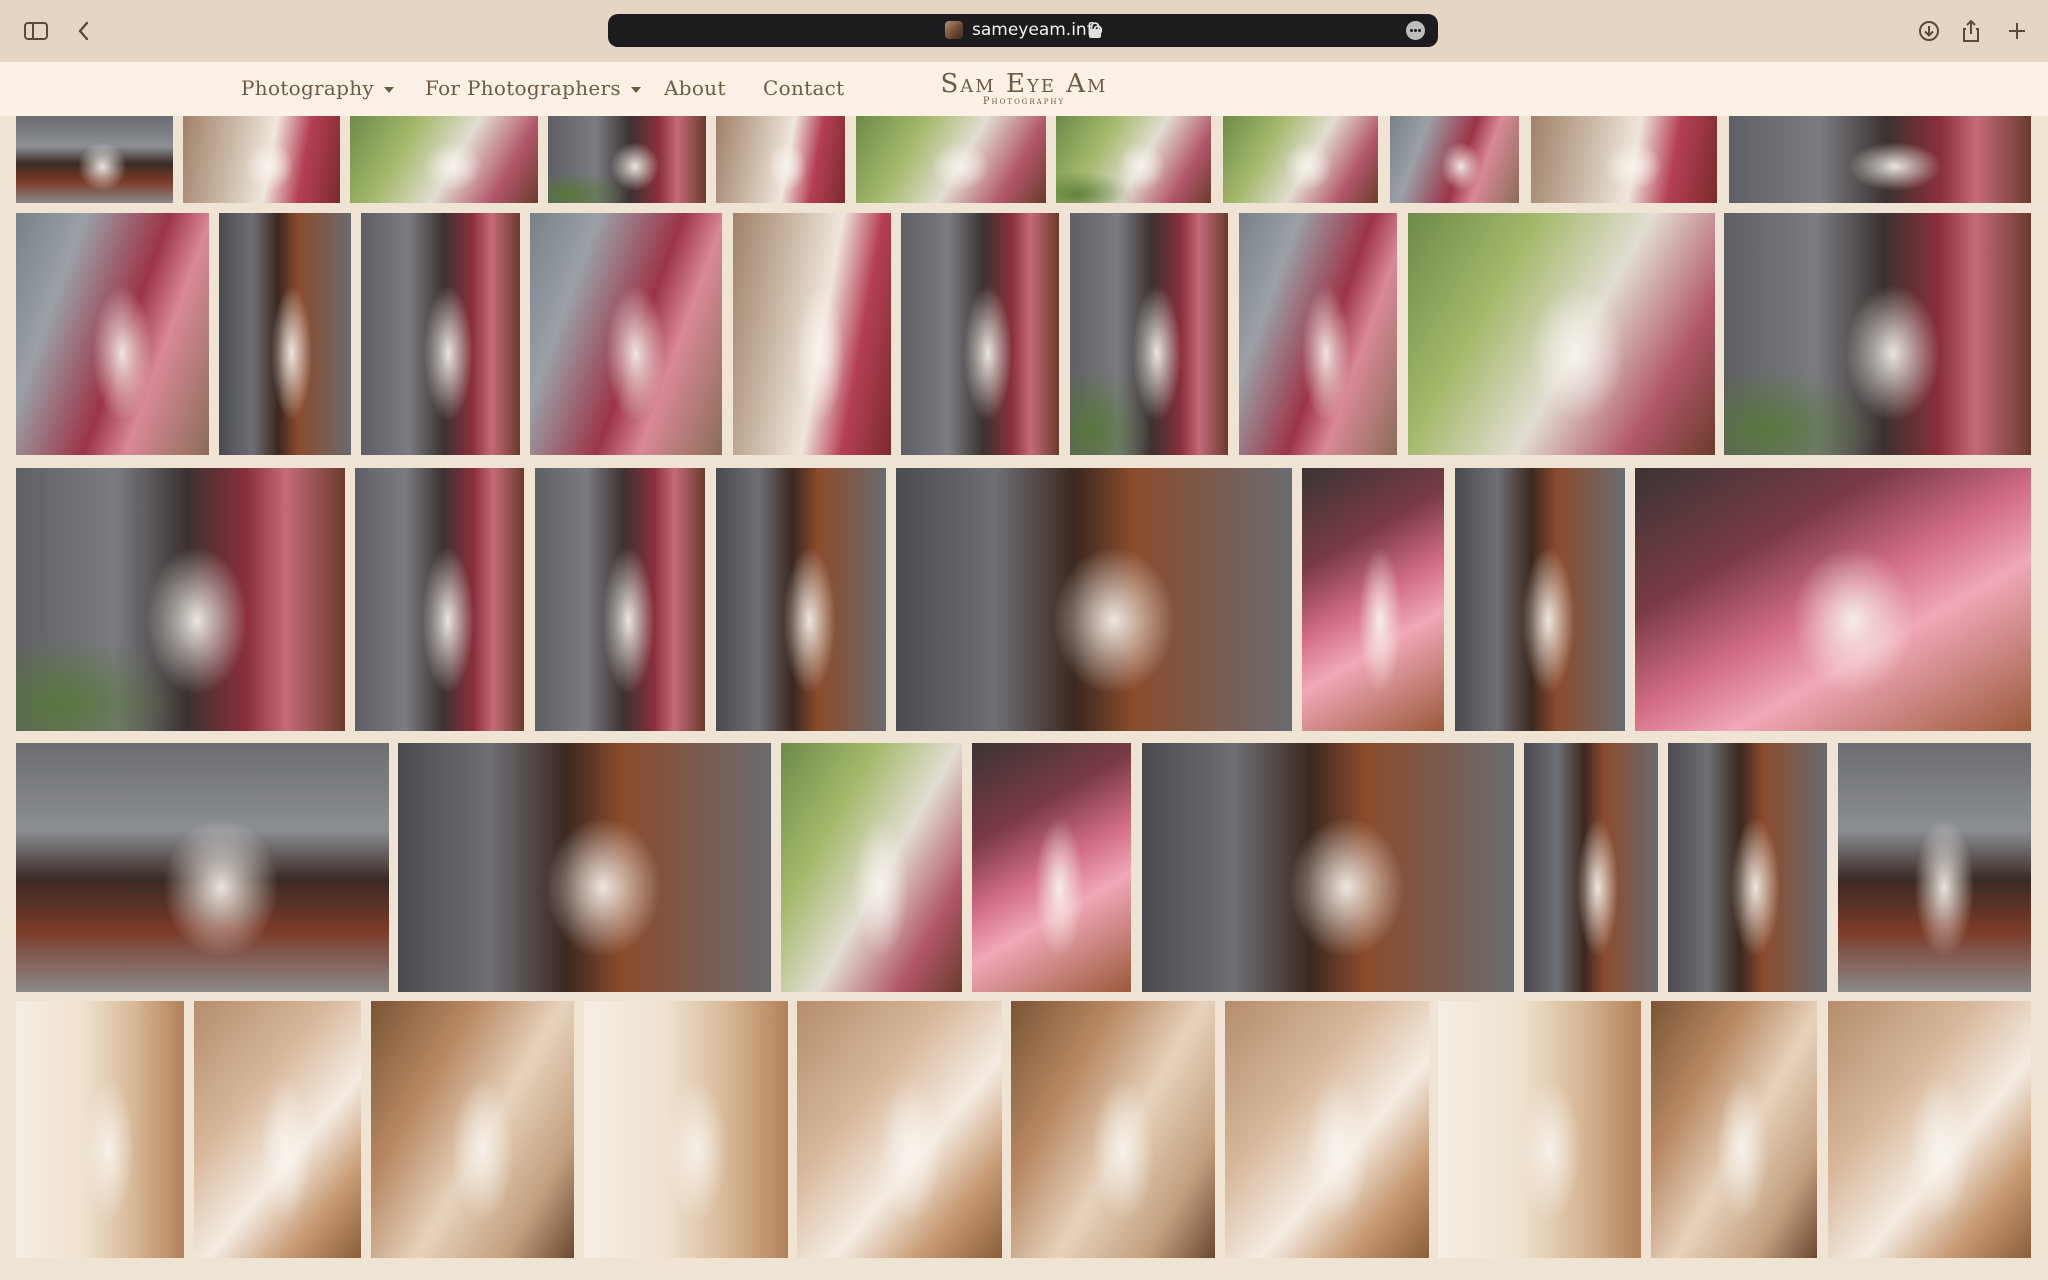  I want to click on back-arrow-icon, so click(84, 31).